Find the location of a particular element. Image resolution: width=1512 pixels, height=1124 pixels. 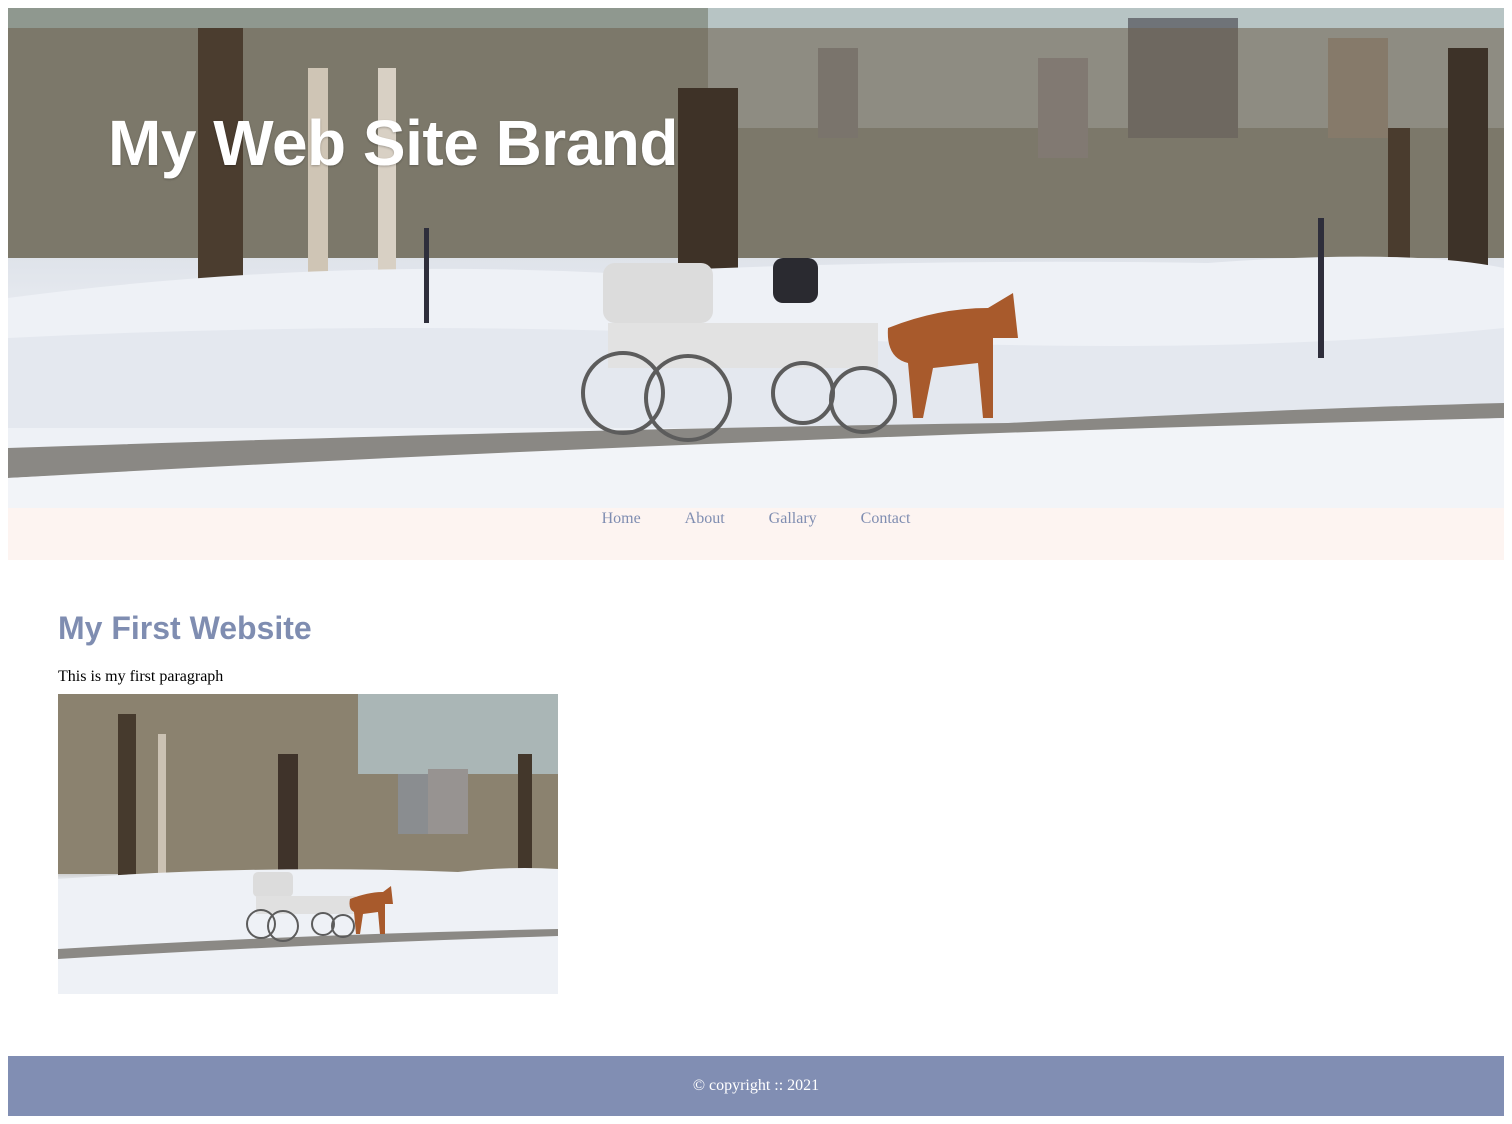

nav-item-about: About is located at coordinates (705, 518).